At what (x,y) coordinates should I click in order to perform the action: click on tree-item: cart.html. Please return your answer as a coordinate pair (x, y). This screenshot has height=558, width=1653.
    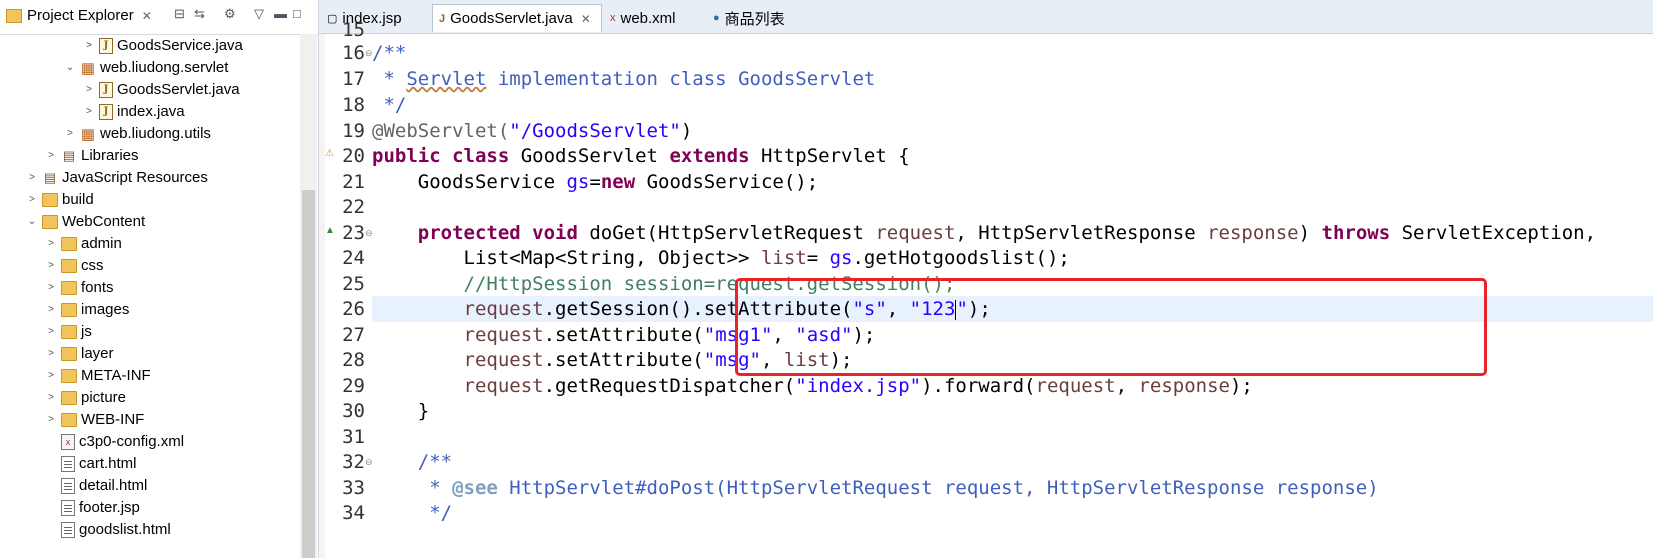
    Looking at the image, I should click on (97, 463).